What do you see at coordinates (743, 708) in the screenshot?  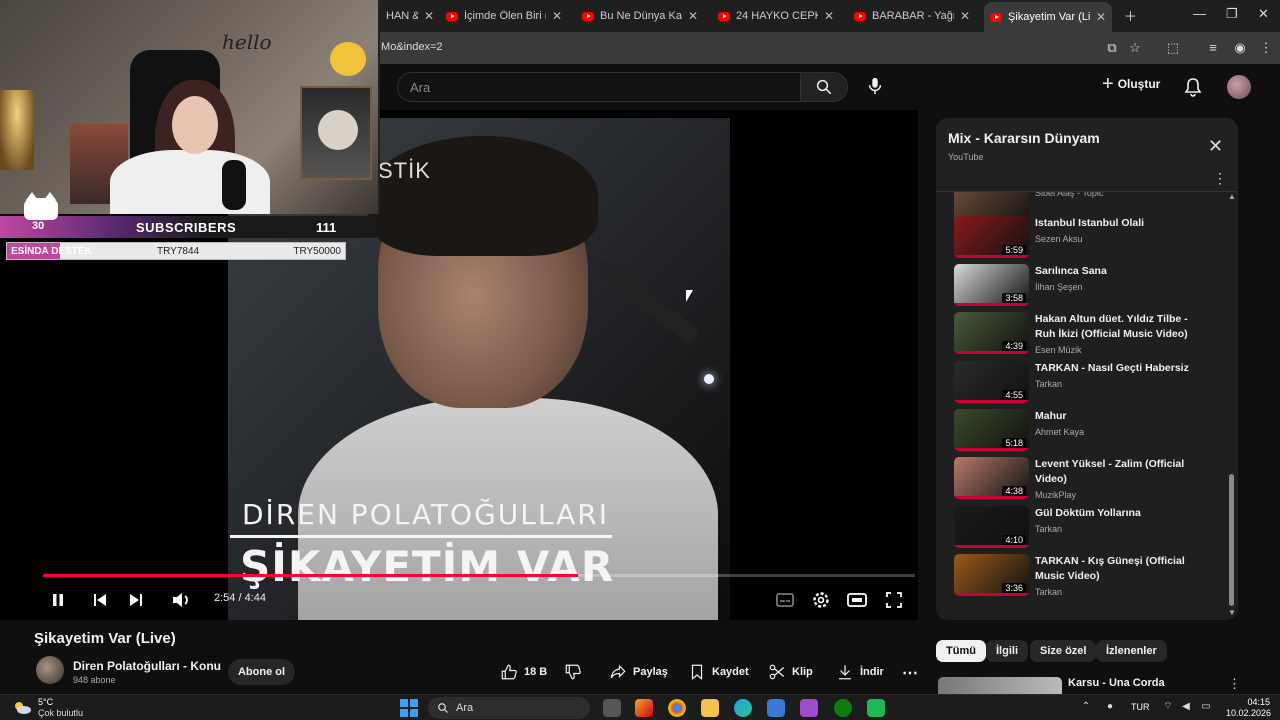 I see `edge-icon` at bounding box center [743, 708].